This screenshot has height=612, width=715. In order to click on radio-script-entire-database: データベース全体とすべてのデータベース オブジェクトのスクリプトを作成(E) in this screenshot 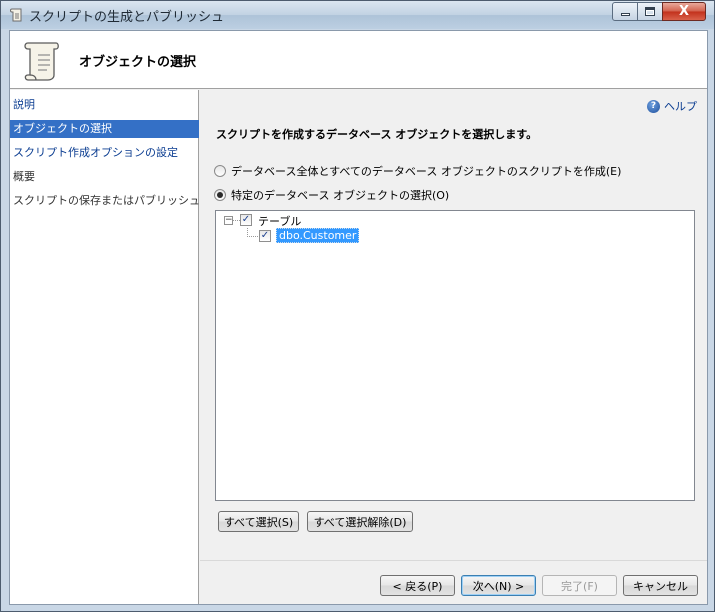, I will do `click(417, 171)`.